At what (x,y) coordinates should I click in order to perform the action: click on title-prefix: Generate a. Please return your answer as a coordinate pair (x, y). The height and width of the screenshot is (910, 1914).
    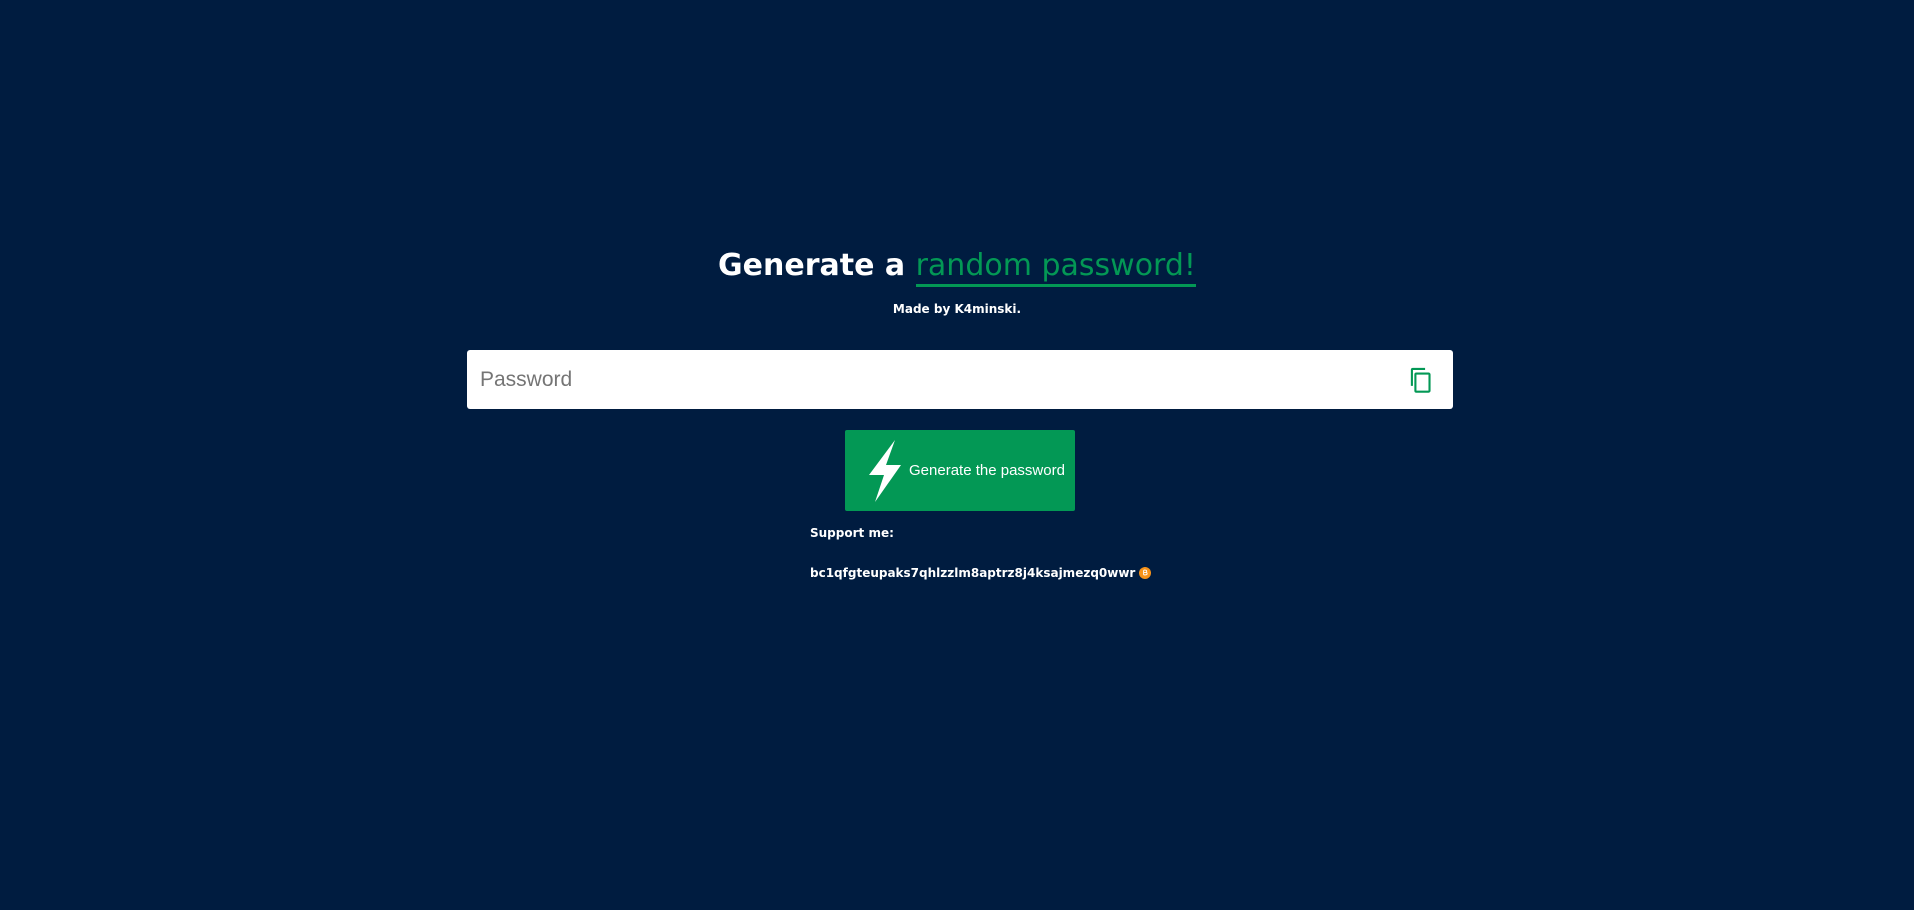
    Looking at the image, I should click on (817, 265).